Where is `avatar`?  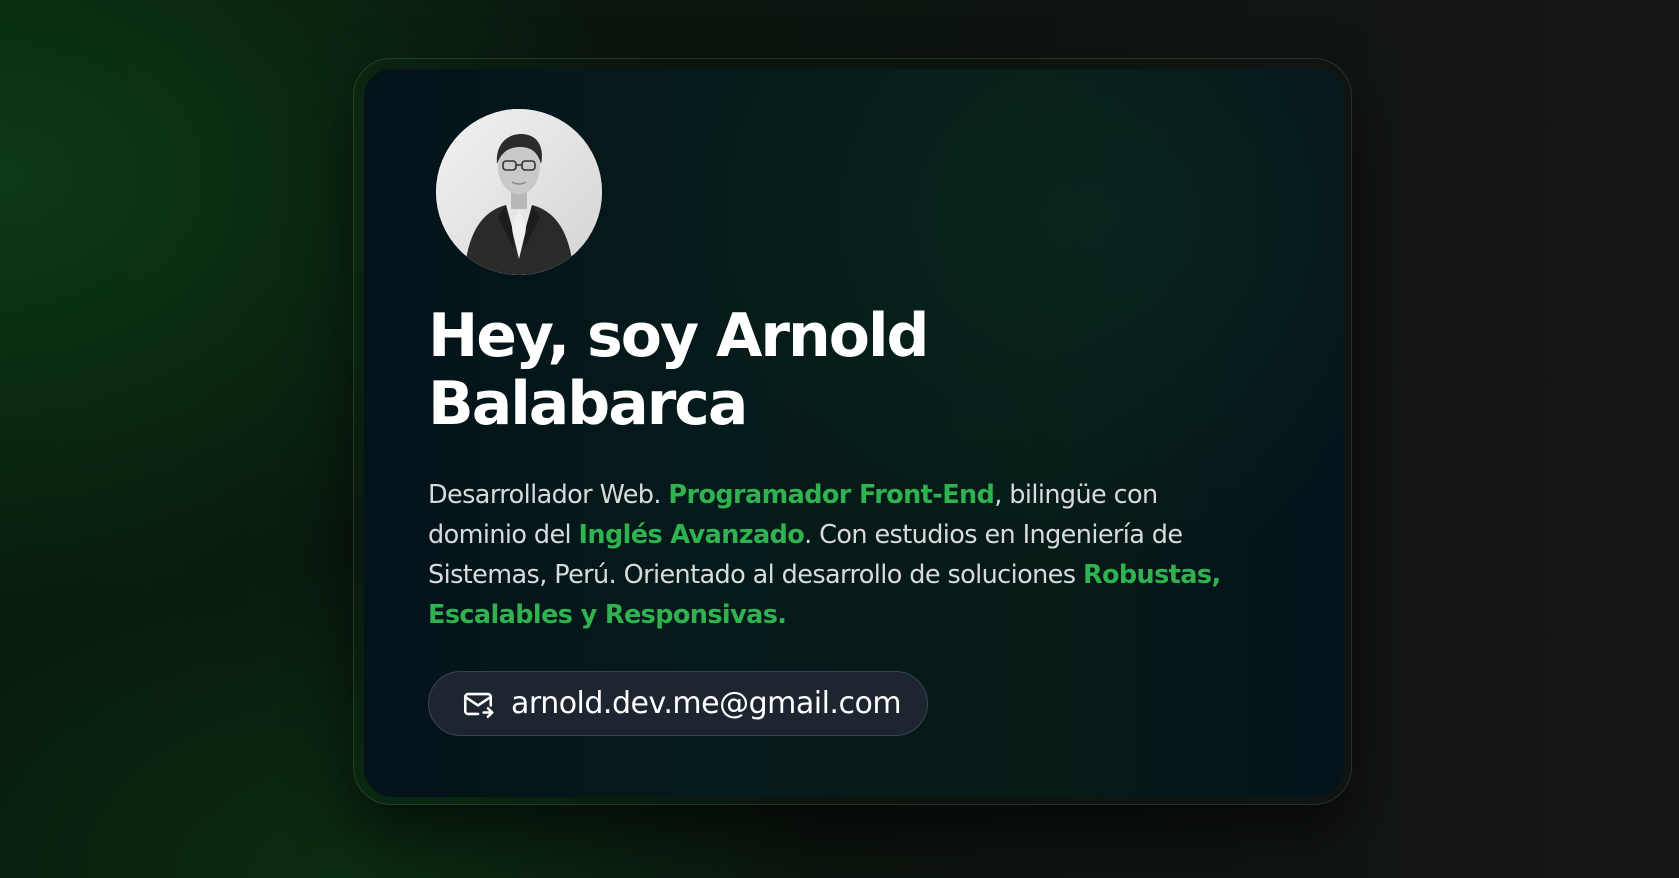
avatar is located at coordinates (519, 192).